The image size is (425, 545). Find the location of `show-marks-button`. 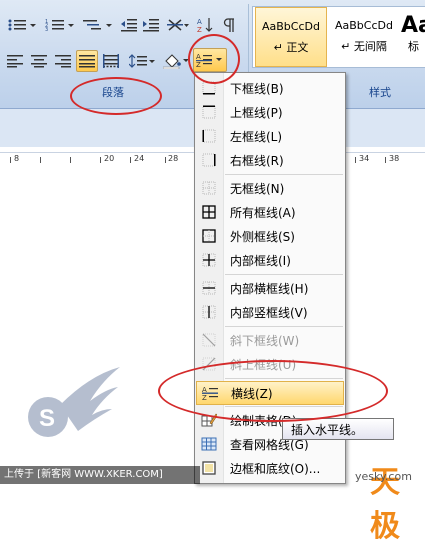

show-marks-button is located at coordinates (229, 25).